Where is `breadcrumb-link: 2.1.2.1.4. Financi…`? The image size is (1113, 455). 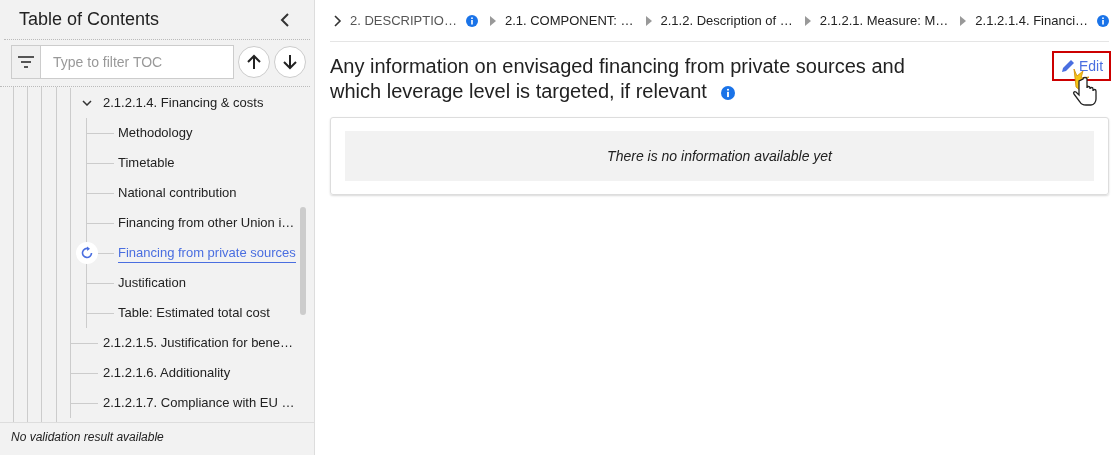
breadcrumb-link: 2.1.2.1.4. Financi… is located at coordinates (1032, 20).